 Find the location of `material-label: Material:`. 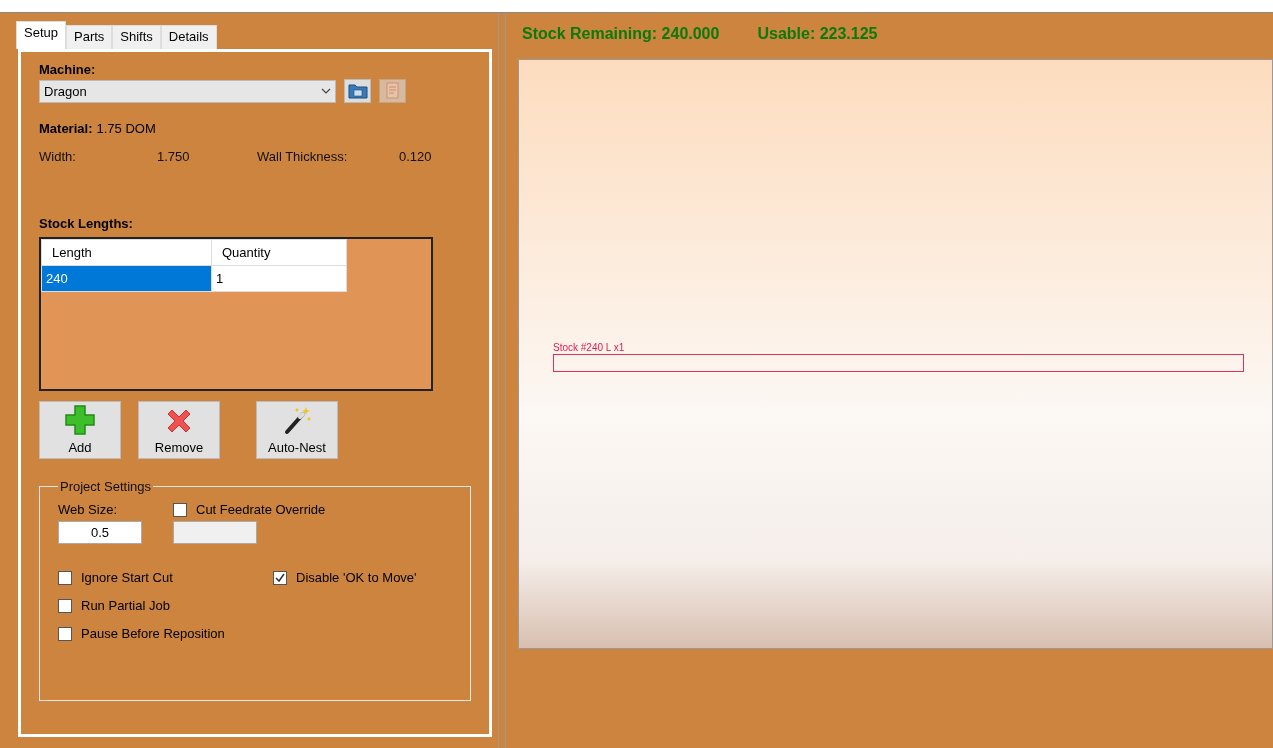

material-label: Material: is located at coordinates (66, 128).